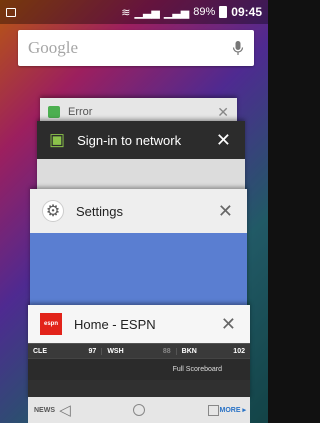 The height and width of the screenshot is (423, 320). Describe the element at coordinates (238, 48) in the screenshot. I see `mic-icon` at that location.